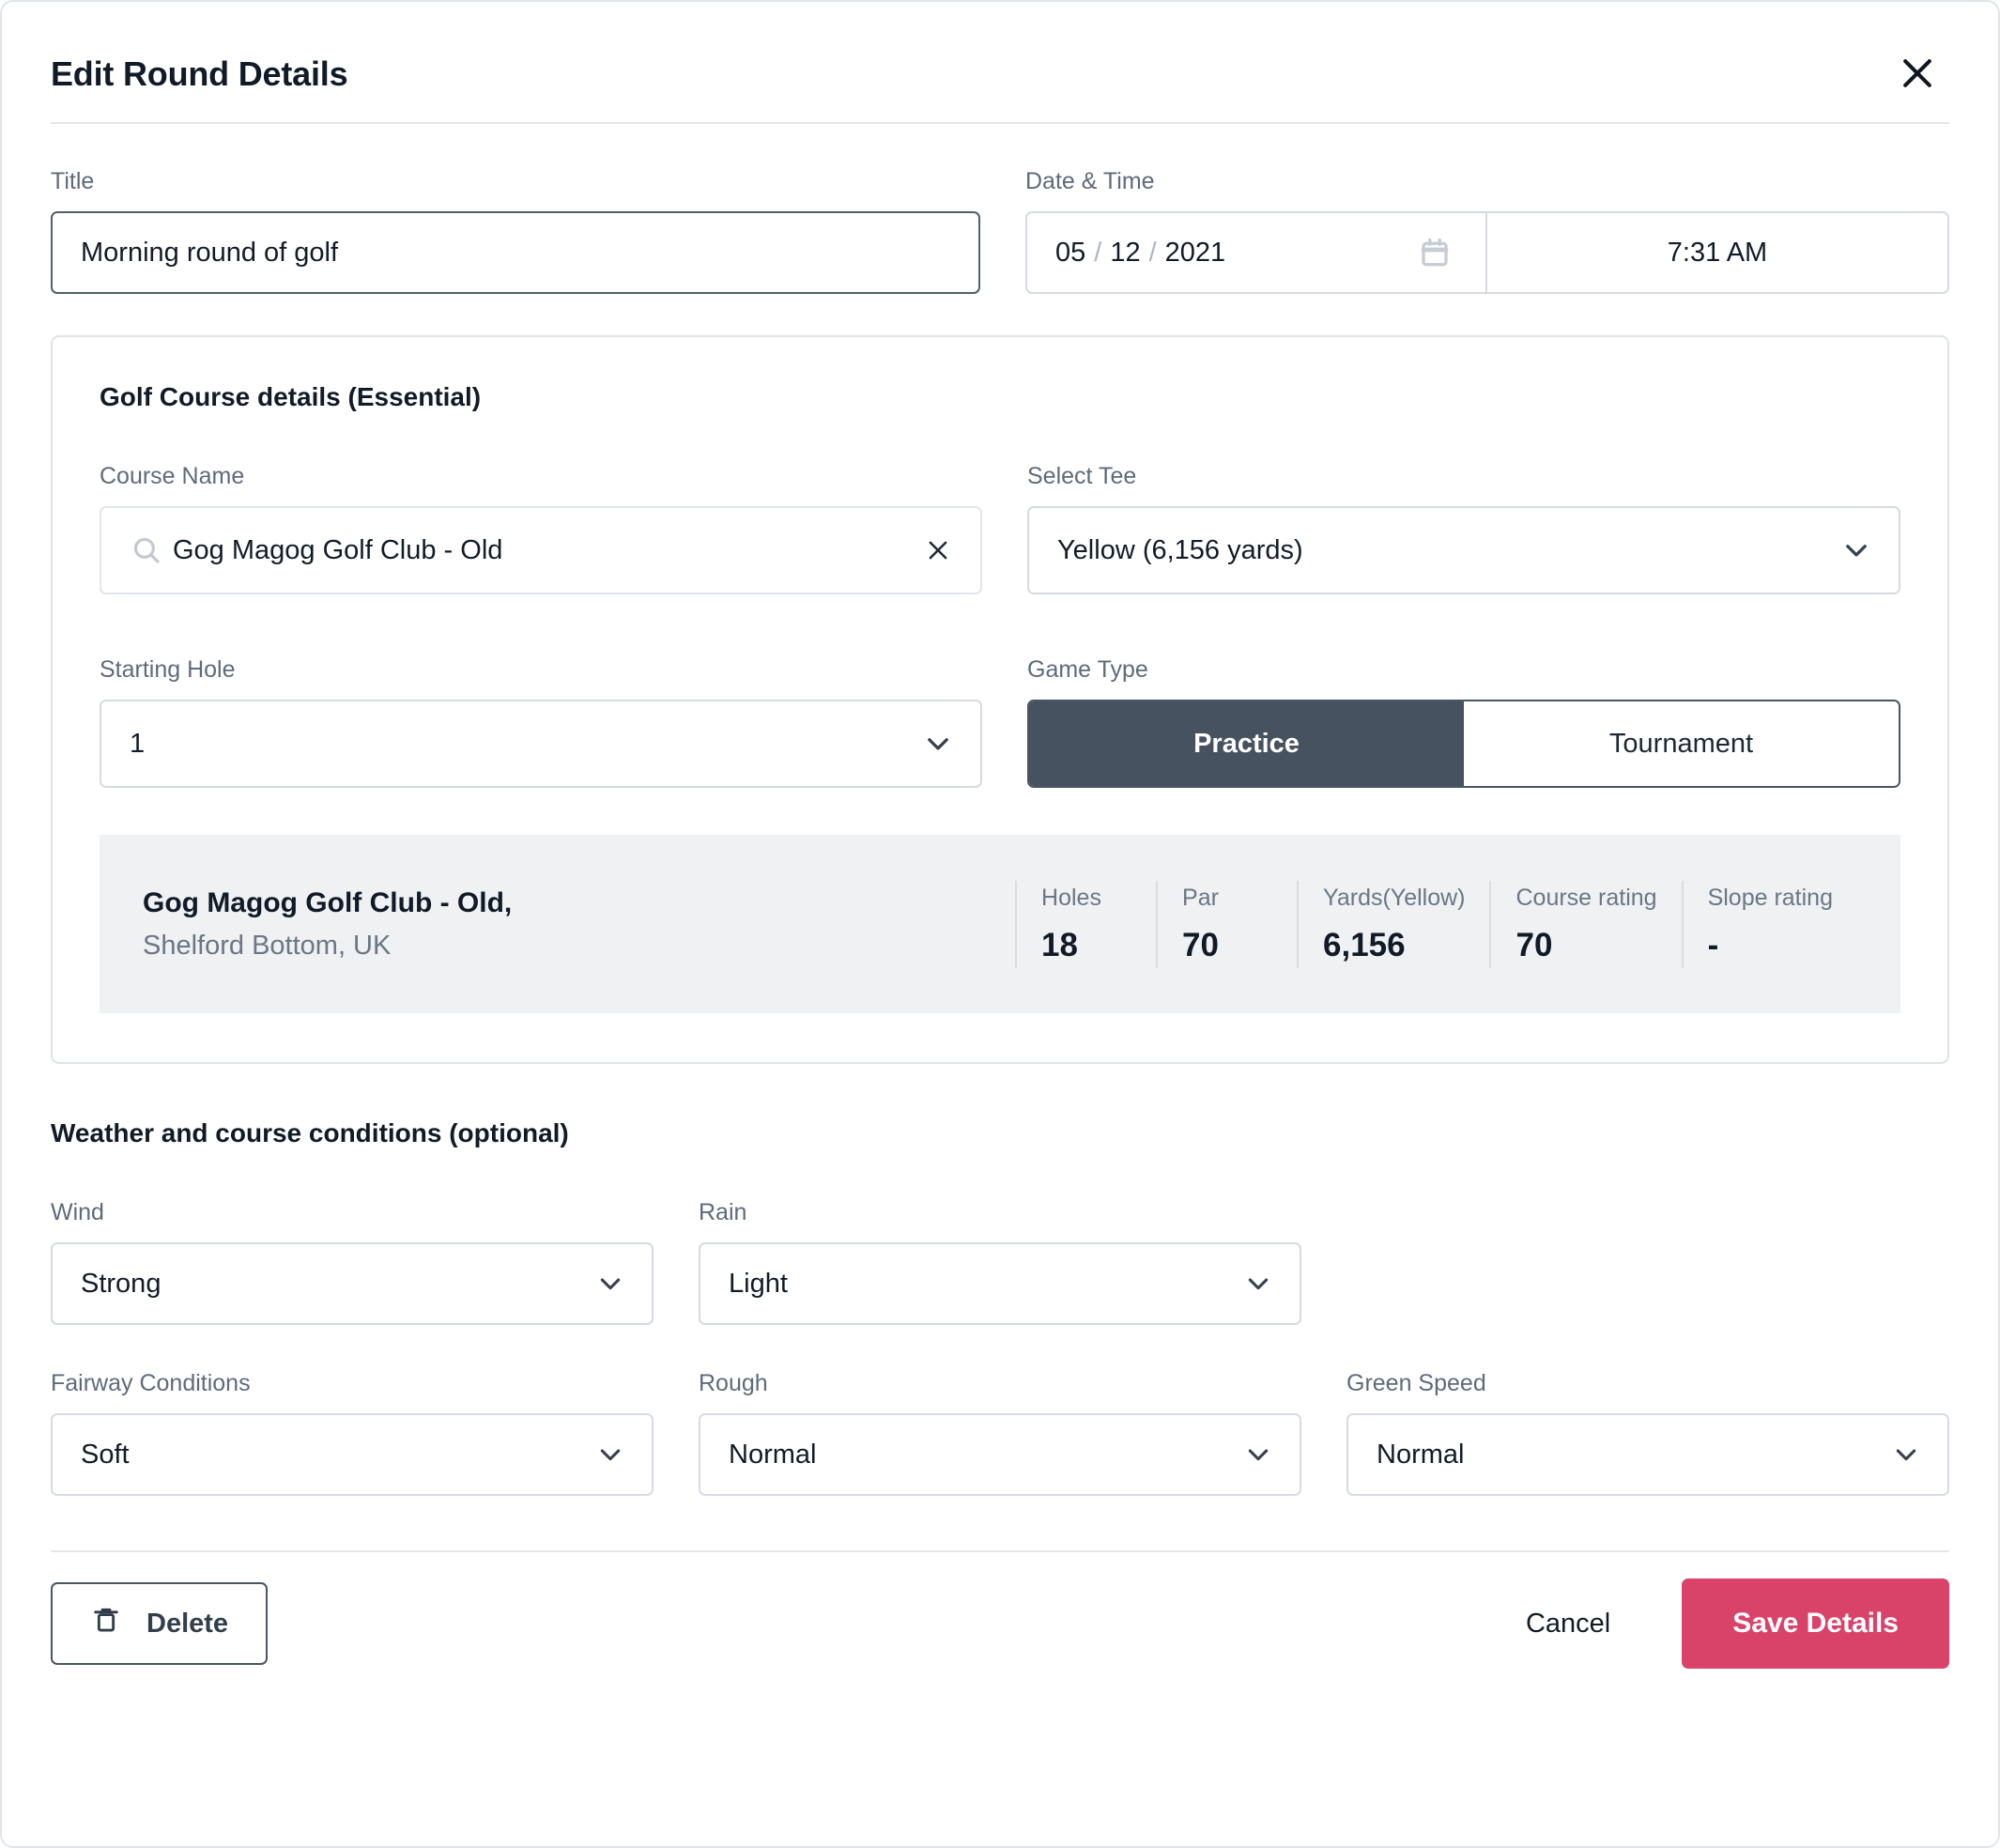  I want to click on stat-slope-rating-label: Slope rating, so click(1770, 897).